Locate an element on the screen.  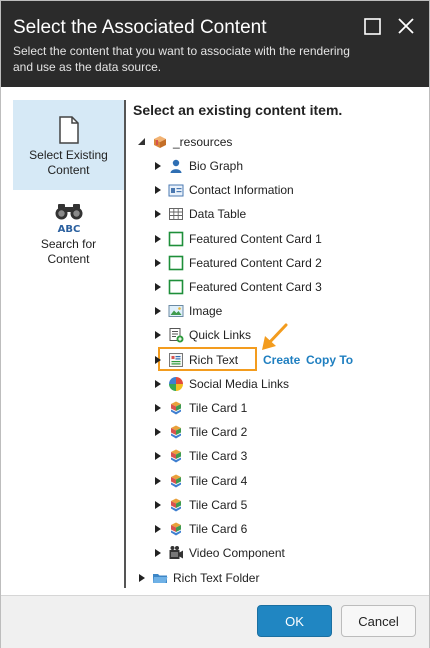
box-icon is located at coordinates (160, 142).